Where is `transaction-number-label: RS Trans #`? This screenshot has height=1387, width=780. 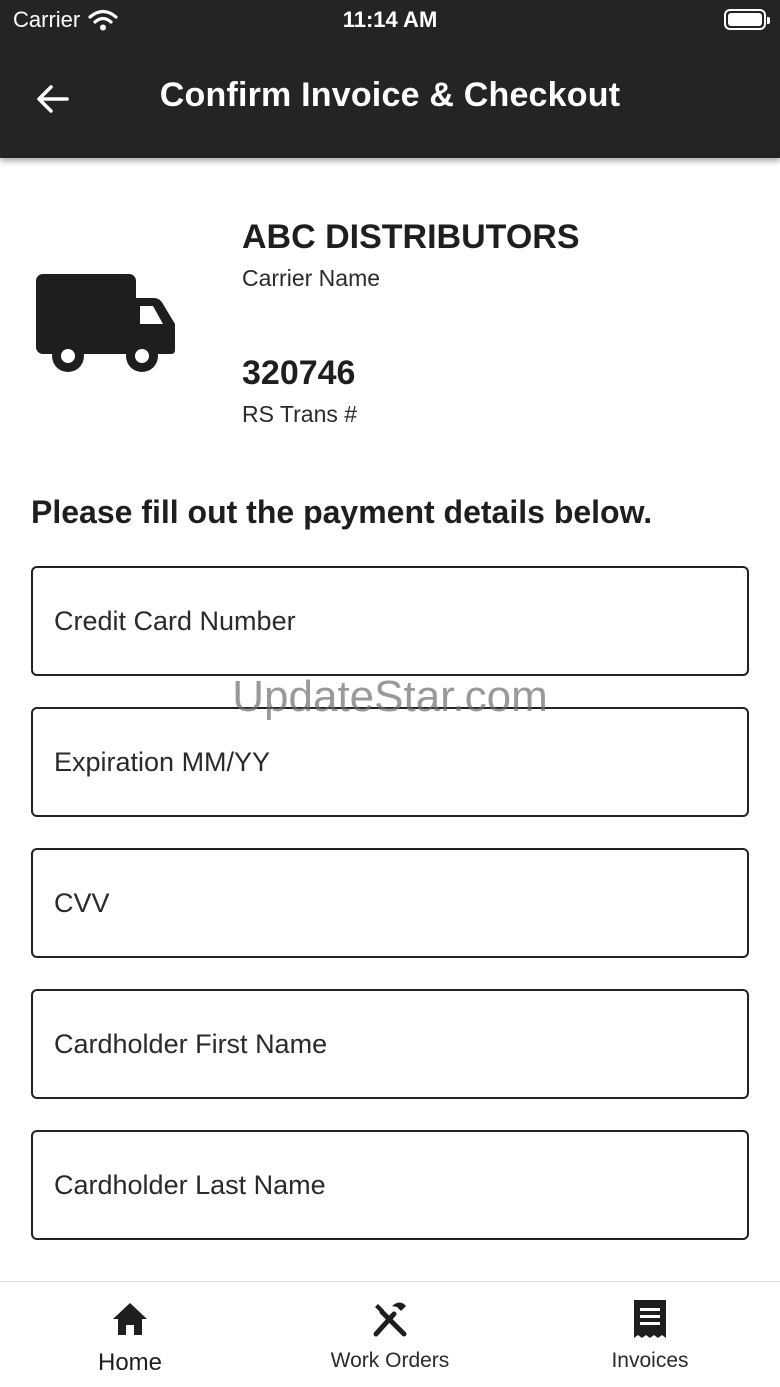 transaction-number-label: RS Trans # is located at coordinates (300, 414).